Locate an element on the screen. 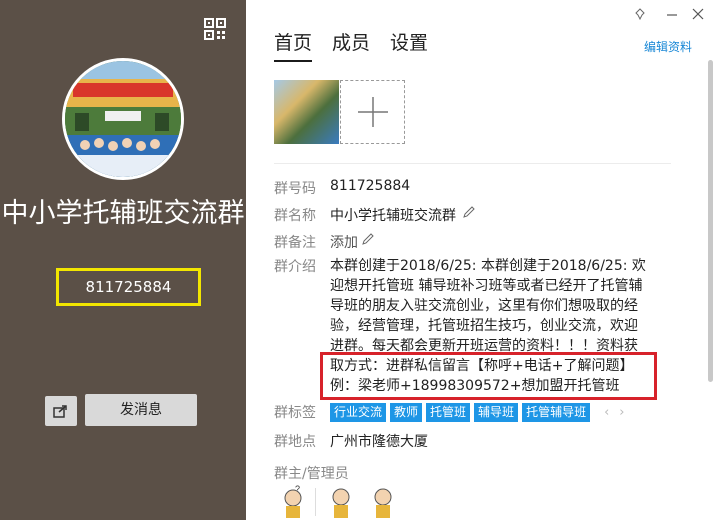 Image resolution: width=716 pixels, height=520 pixels. intro-line: 本群创建于2018/6/25: 本群创建于2018/6/25: 欢 is located at coordinates (488, 266).